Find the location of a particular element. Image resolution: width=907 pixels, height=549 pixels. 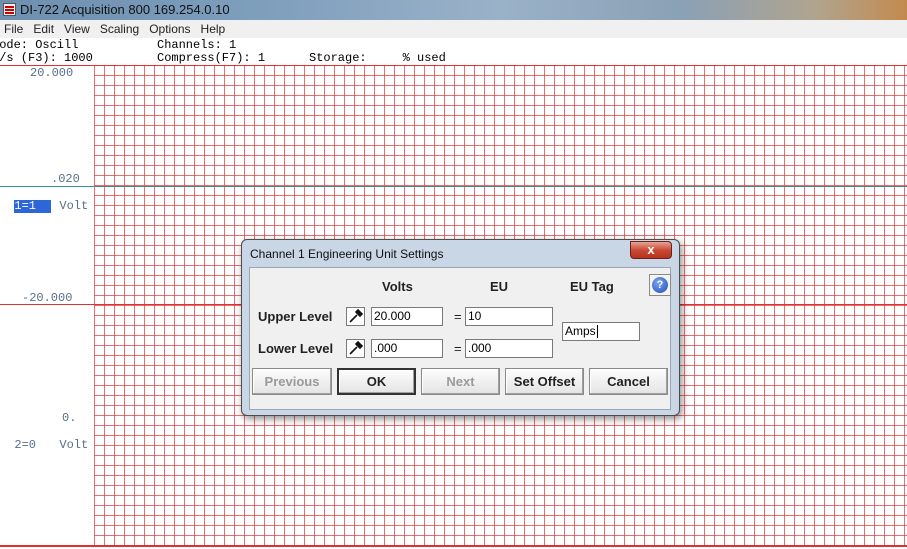

channel-1-id: 1=1 is located at coordinates (33, 206).